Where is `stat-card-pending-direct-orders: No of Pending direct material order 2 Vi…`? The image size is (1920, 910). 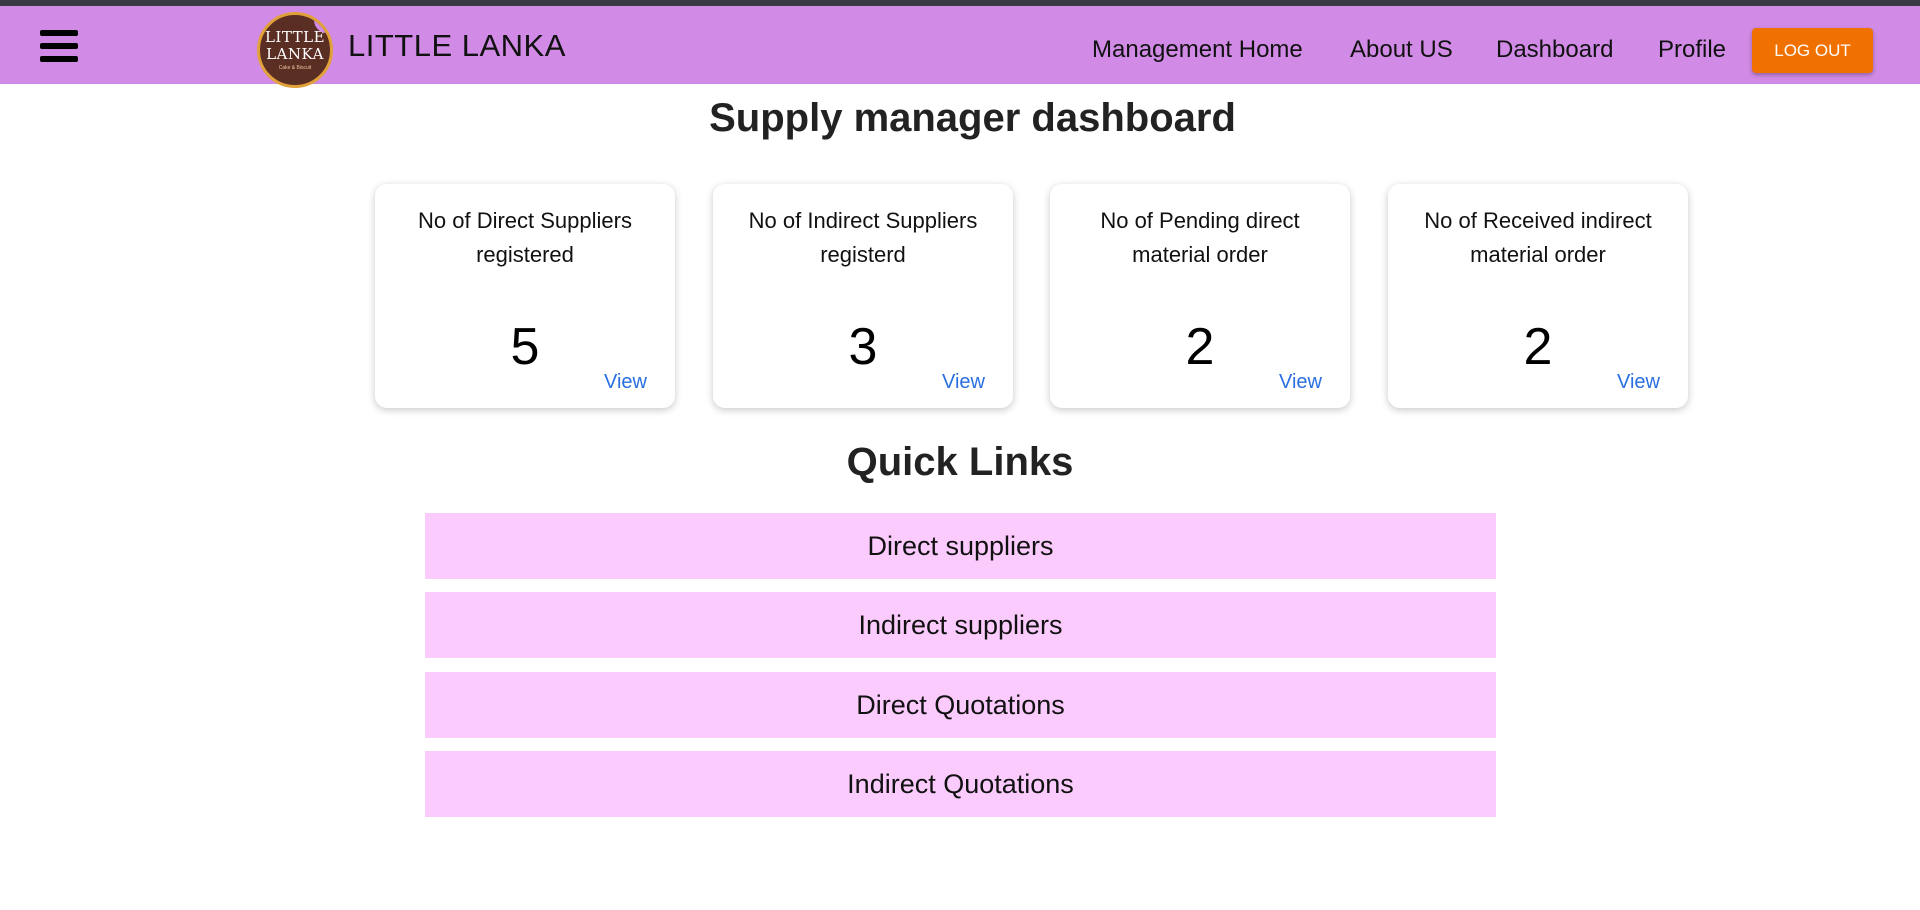 stat-card-pending-direct-orders: No of Pending direct material order 2 Vi… is located at coordinates (1200, 296).